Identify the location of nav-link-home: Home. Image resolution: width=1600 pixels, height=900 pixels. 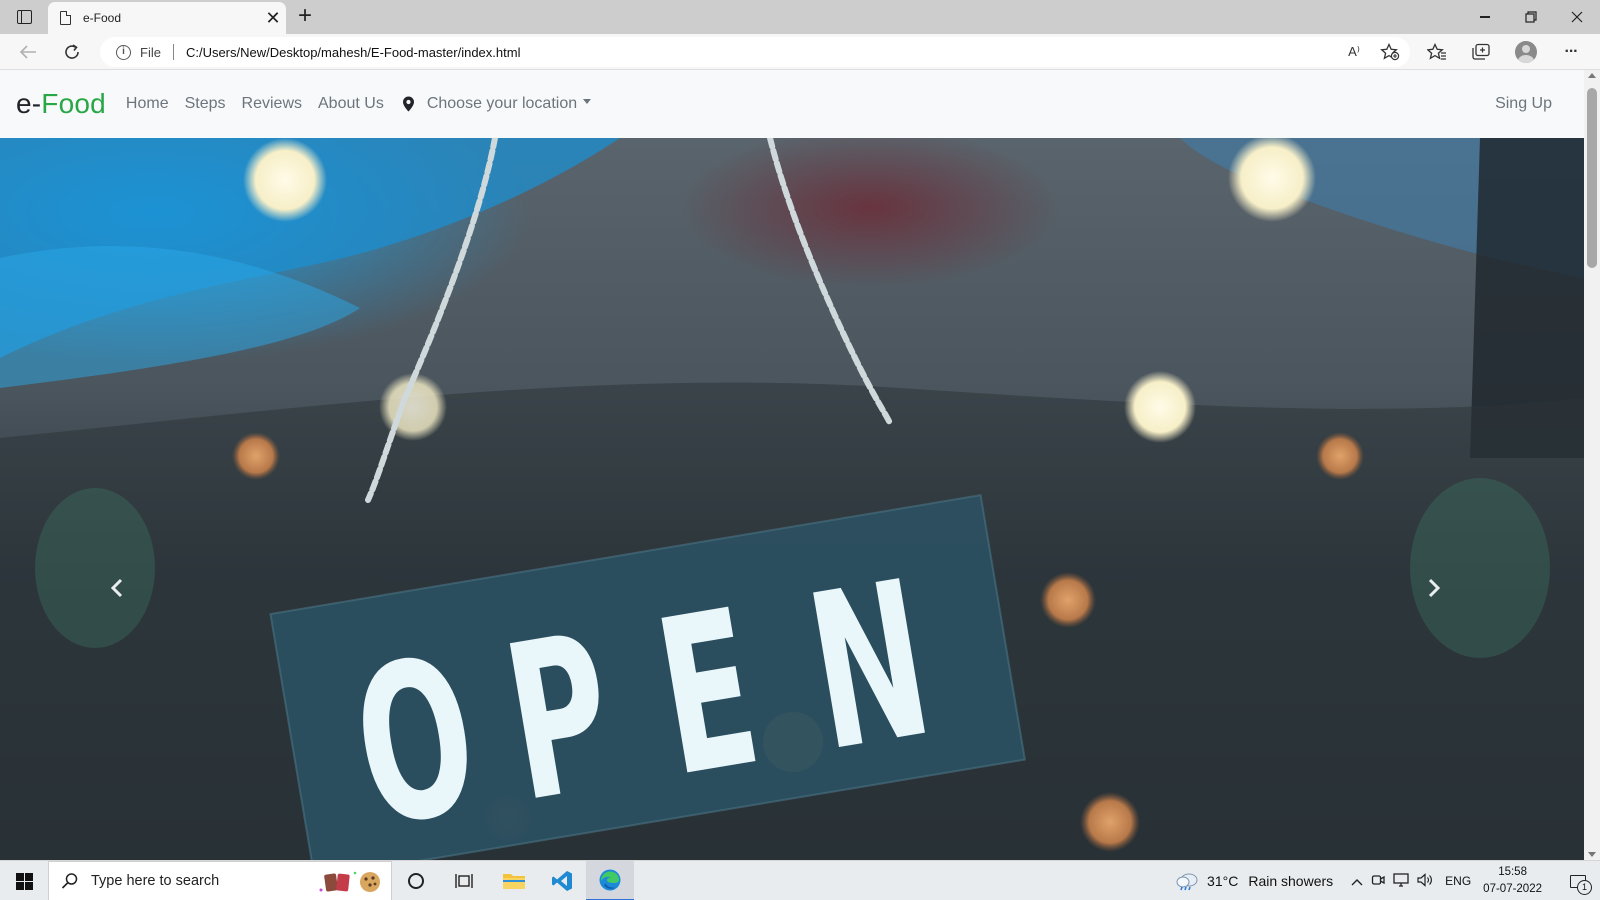
(147, 104).